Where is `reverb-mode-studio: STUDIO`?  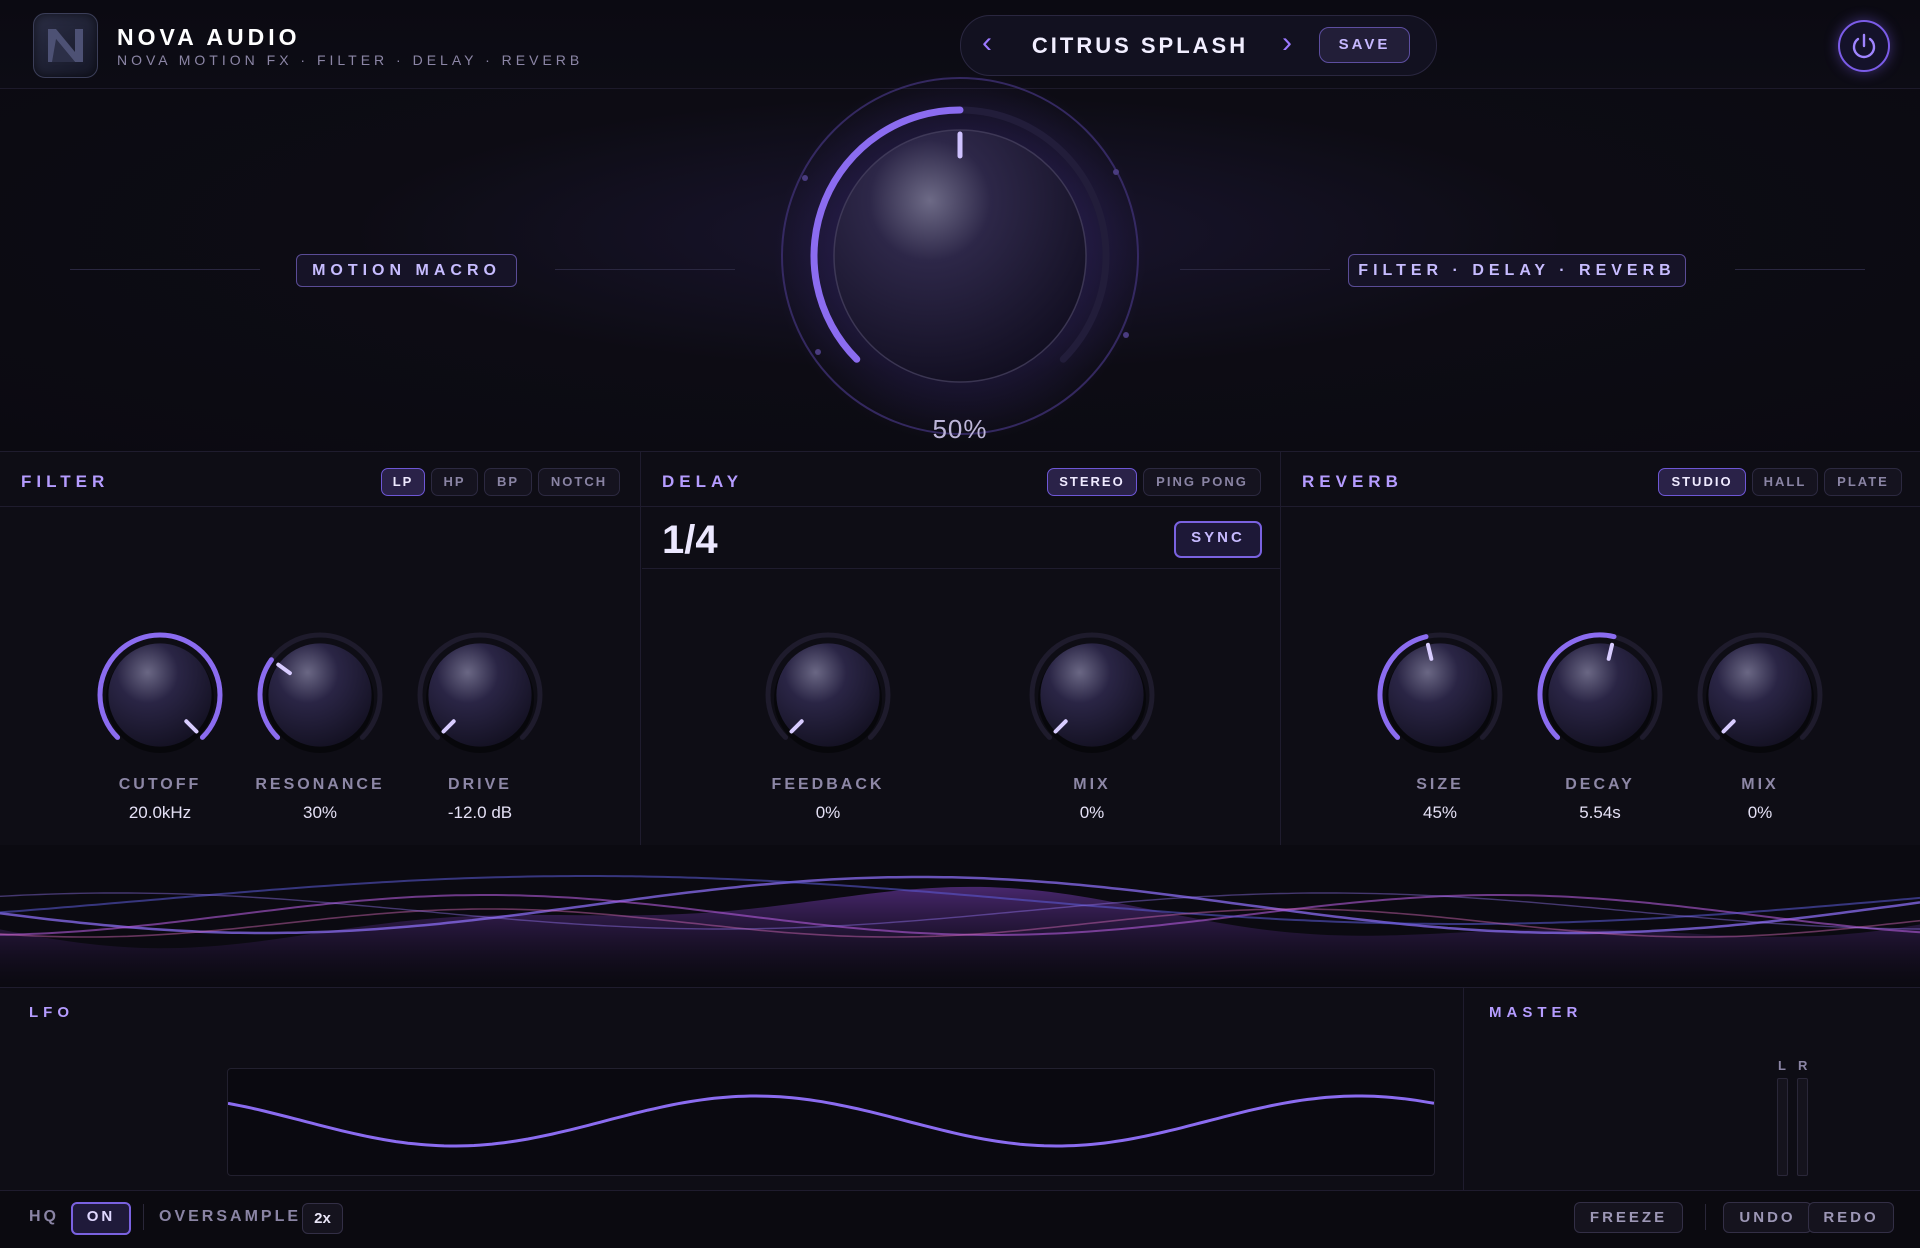
reverb-mode-studio: STUDIO is located at coordinates (1702, 482).